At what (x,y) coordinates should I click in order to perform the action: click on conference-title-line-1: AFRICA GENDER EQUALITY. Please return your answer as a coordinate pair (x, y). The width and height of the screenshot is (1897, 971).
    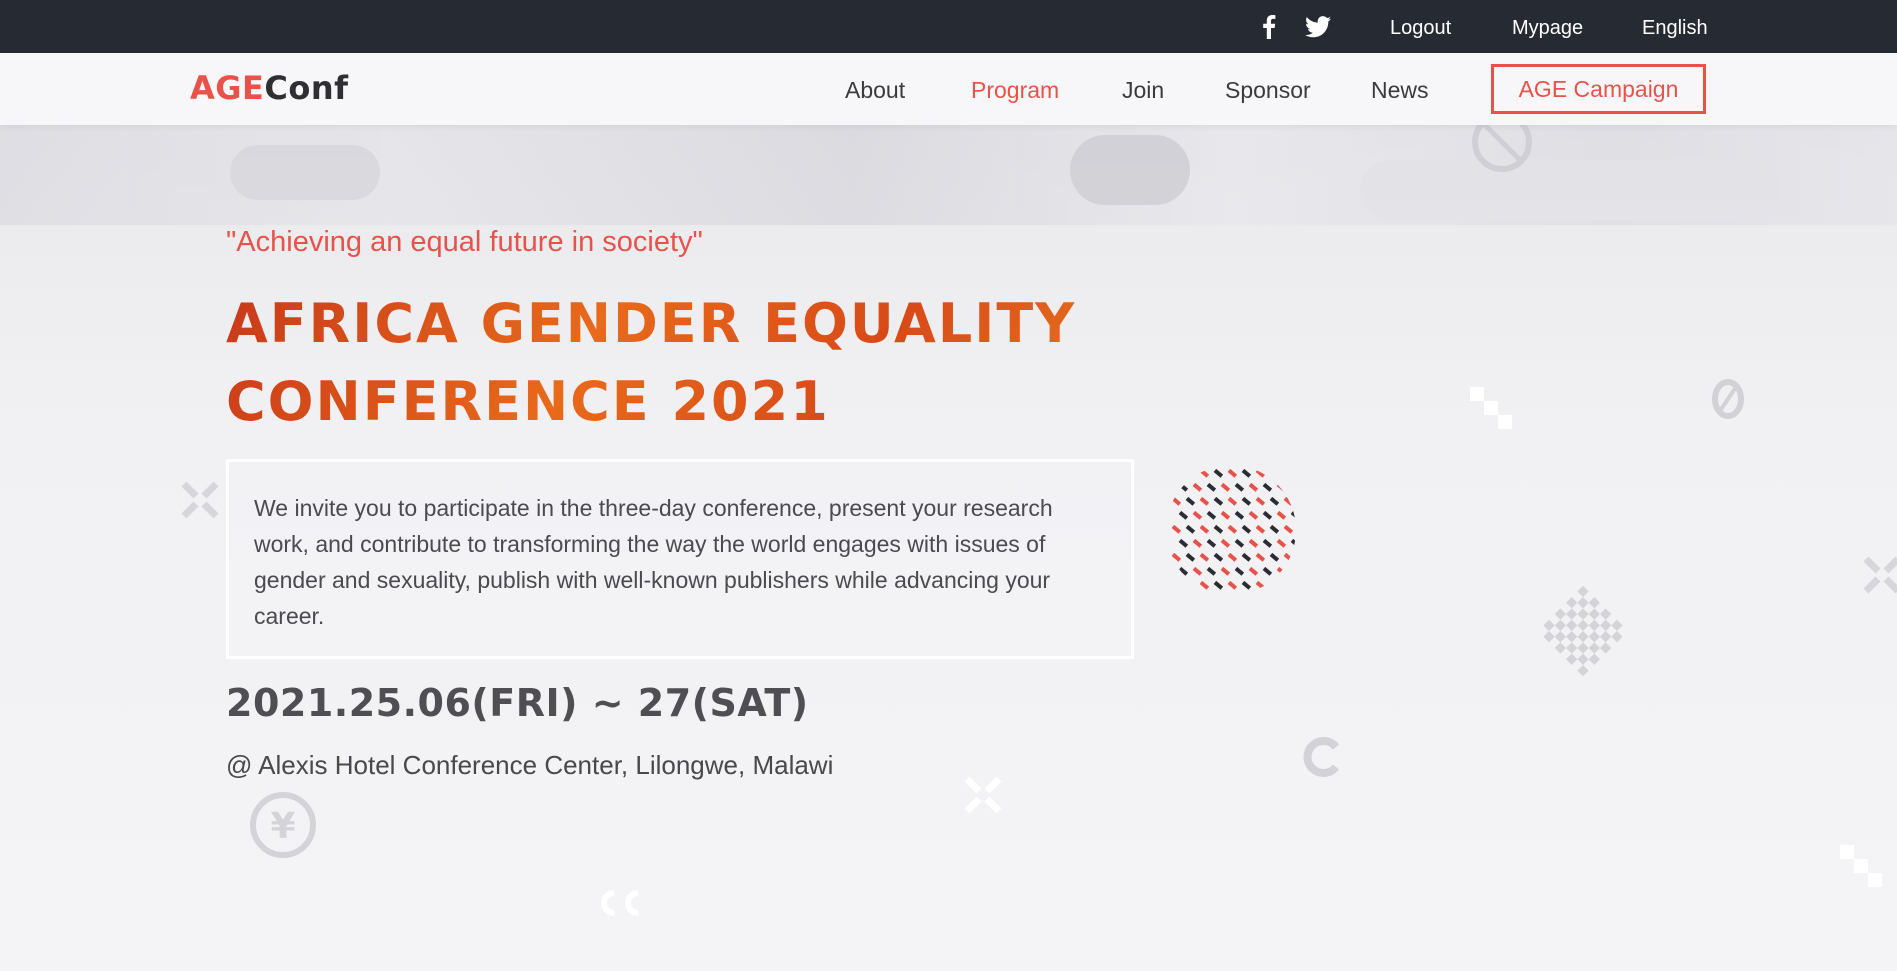
    Looking at the image, I should click on (651, 323).